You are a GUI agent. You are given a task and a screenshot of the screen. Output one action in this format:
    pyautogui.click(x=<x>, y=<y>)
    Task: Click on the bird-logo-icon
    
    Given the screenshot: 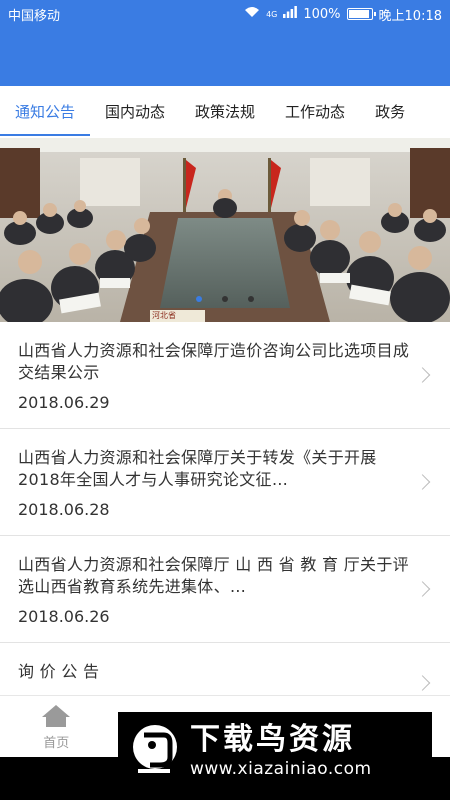 What is the action you would take?
    pyautogui.click(x=155, y=751)
    